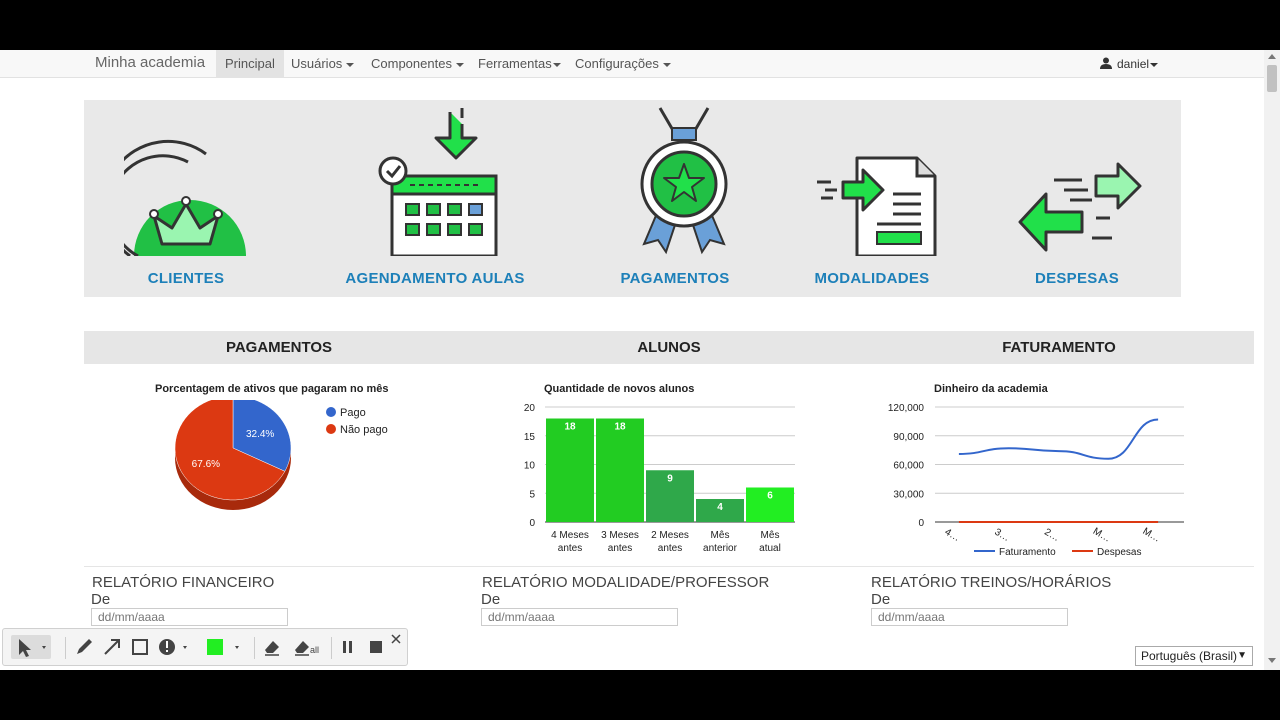 The width and height of the screenshot is (1280, 720). What do you see at coordinates (620, 427) in the screenshot?
I see `bar-value-label: 18` at bounding box center [620, 427].